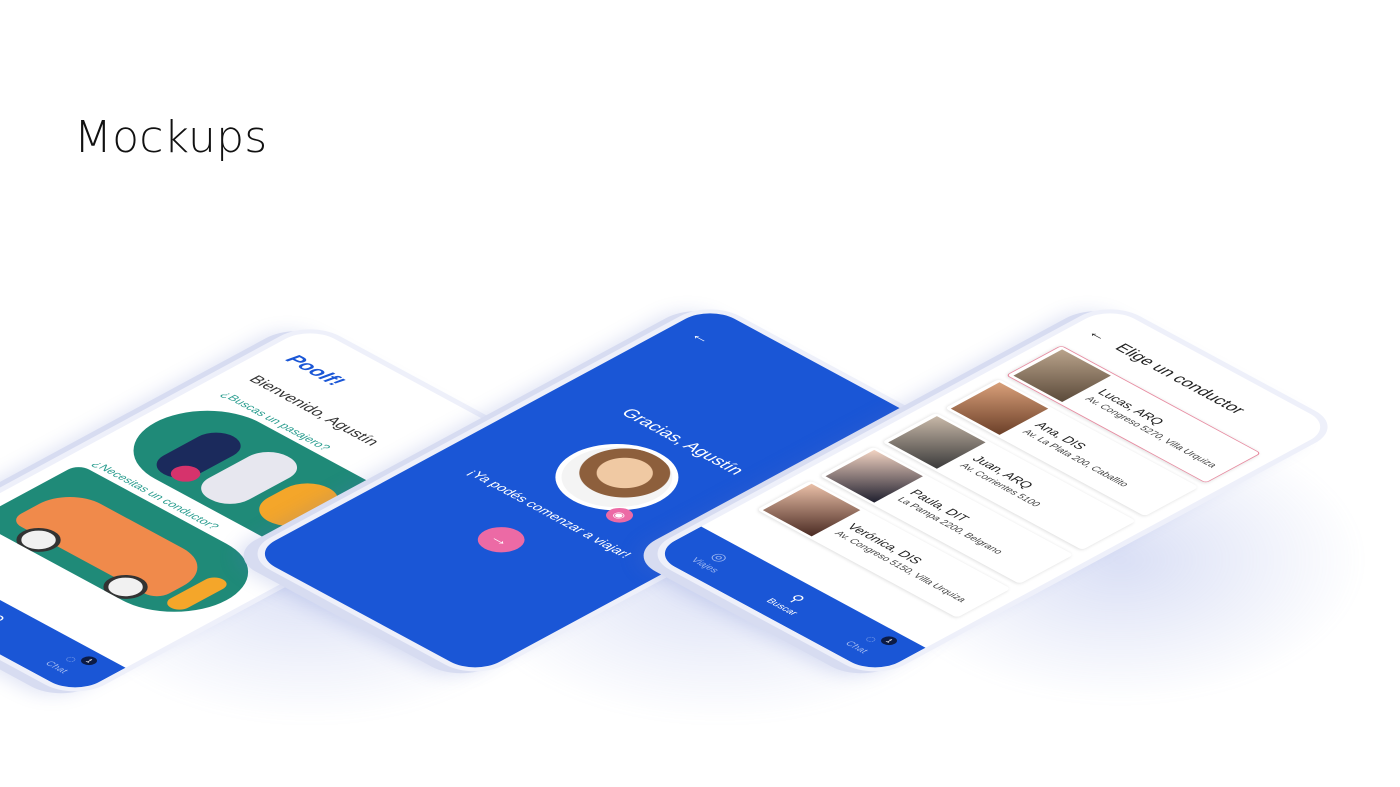  What do you see at coordinates (4, 619) in the screenshot?
I see `search-icon: ⚲` at bounding box center [4, 619].